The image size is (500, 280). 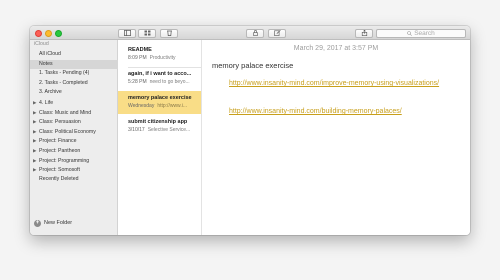 I want to click on sidebar-item: ▶ Class: Music and Mind, so click(x=74, y=112).